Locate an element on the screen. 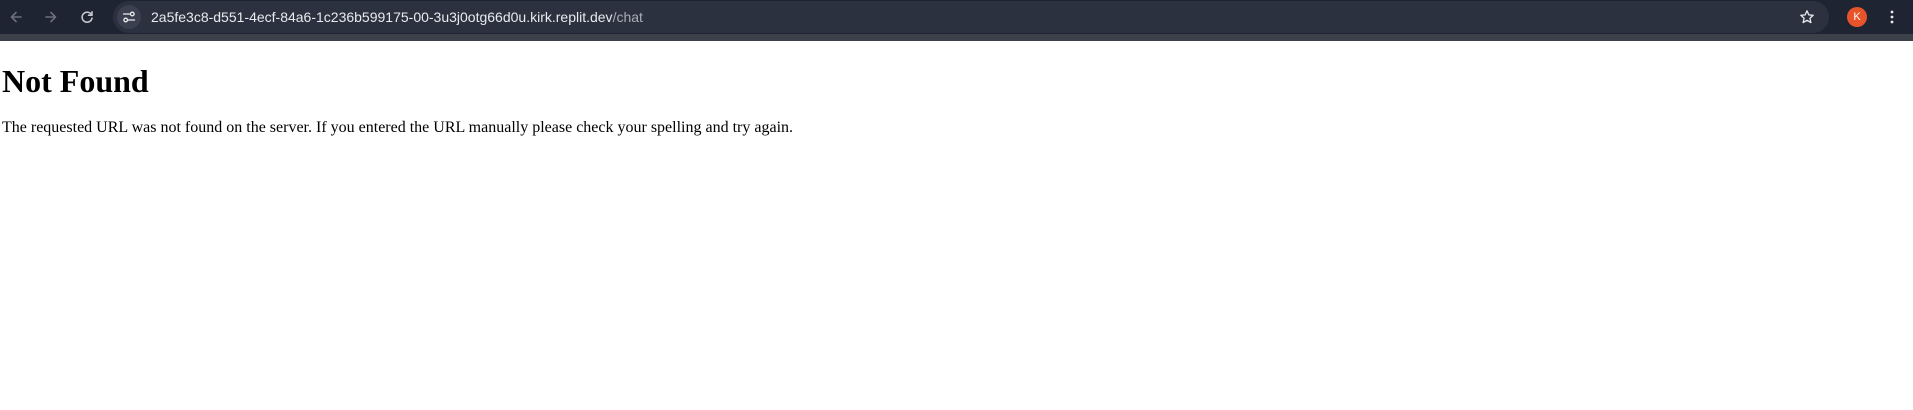  page-heading: Not Found is located at coordinates (75, 81).